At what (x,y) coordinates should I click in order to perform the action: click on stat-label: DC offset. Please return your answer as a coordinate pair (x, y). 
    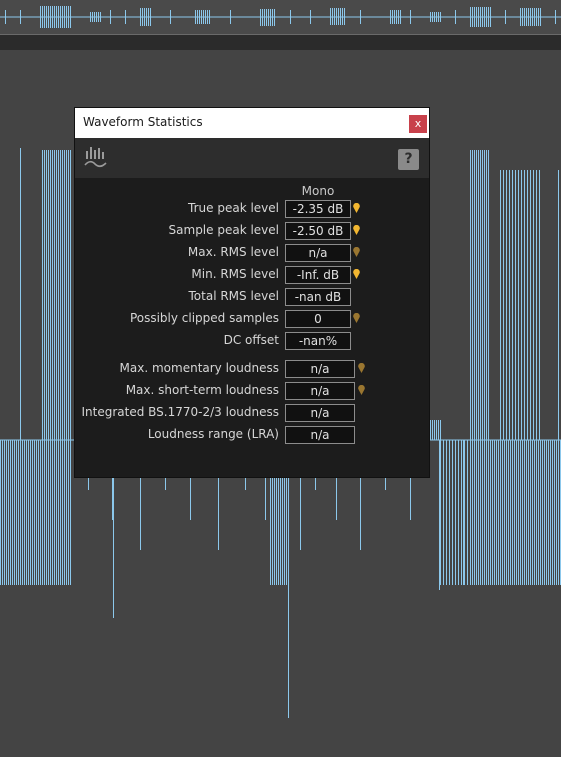
    Looking at the image, I should click on (251, 340).